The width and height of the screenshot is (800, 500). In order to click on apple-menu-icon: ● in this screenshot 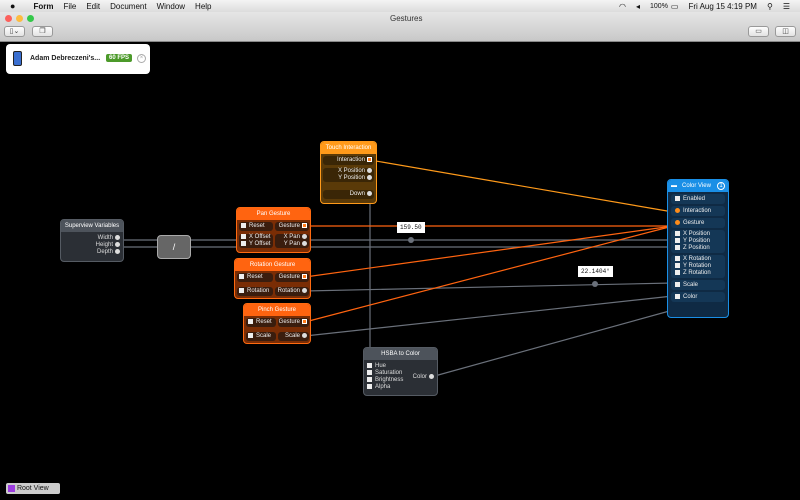, I will do `click(12, 6)`.